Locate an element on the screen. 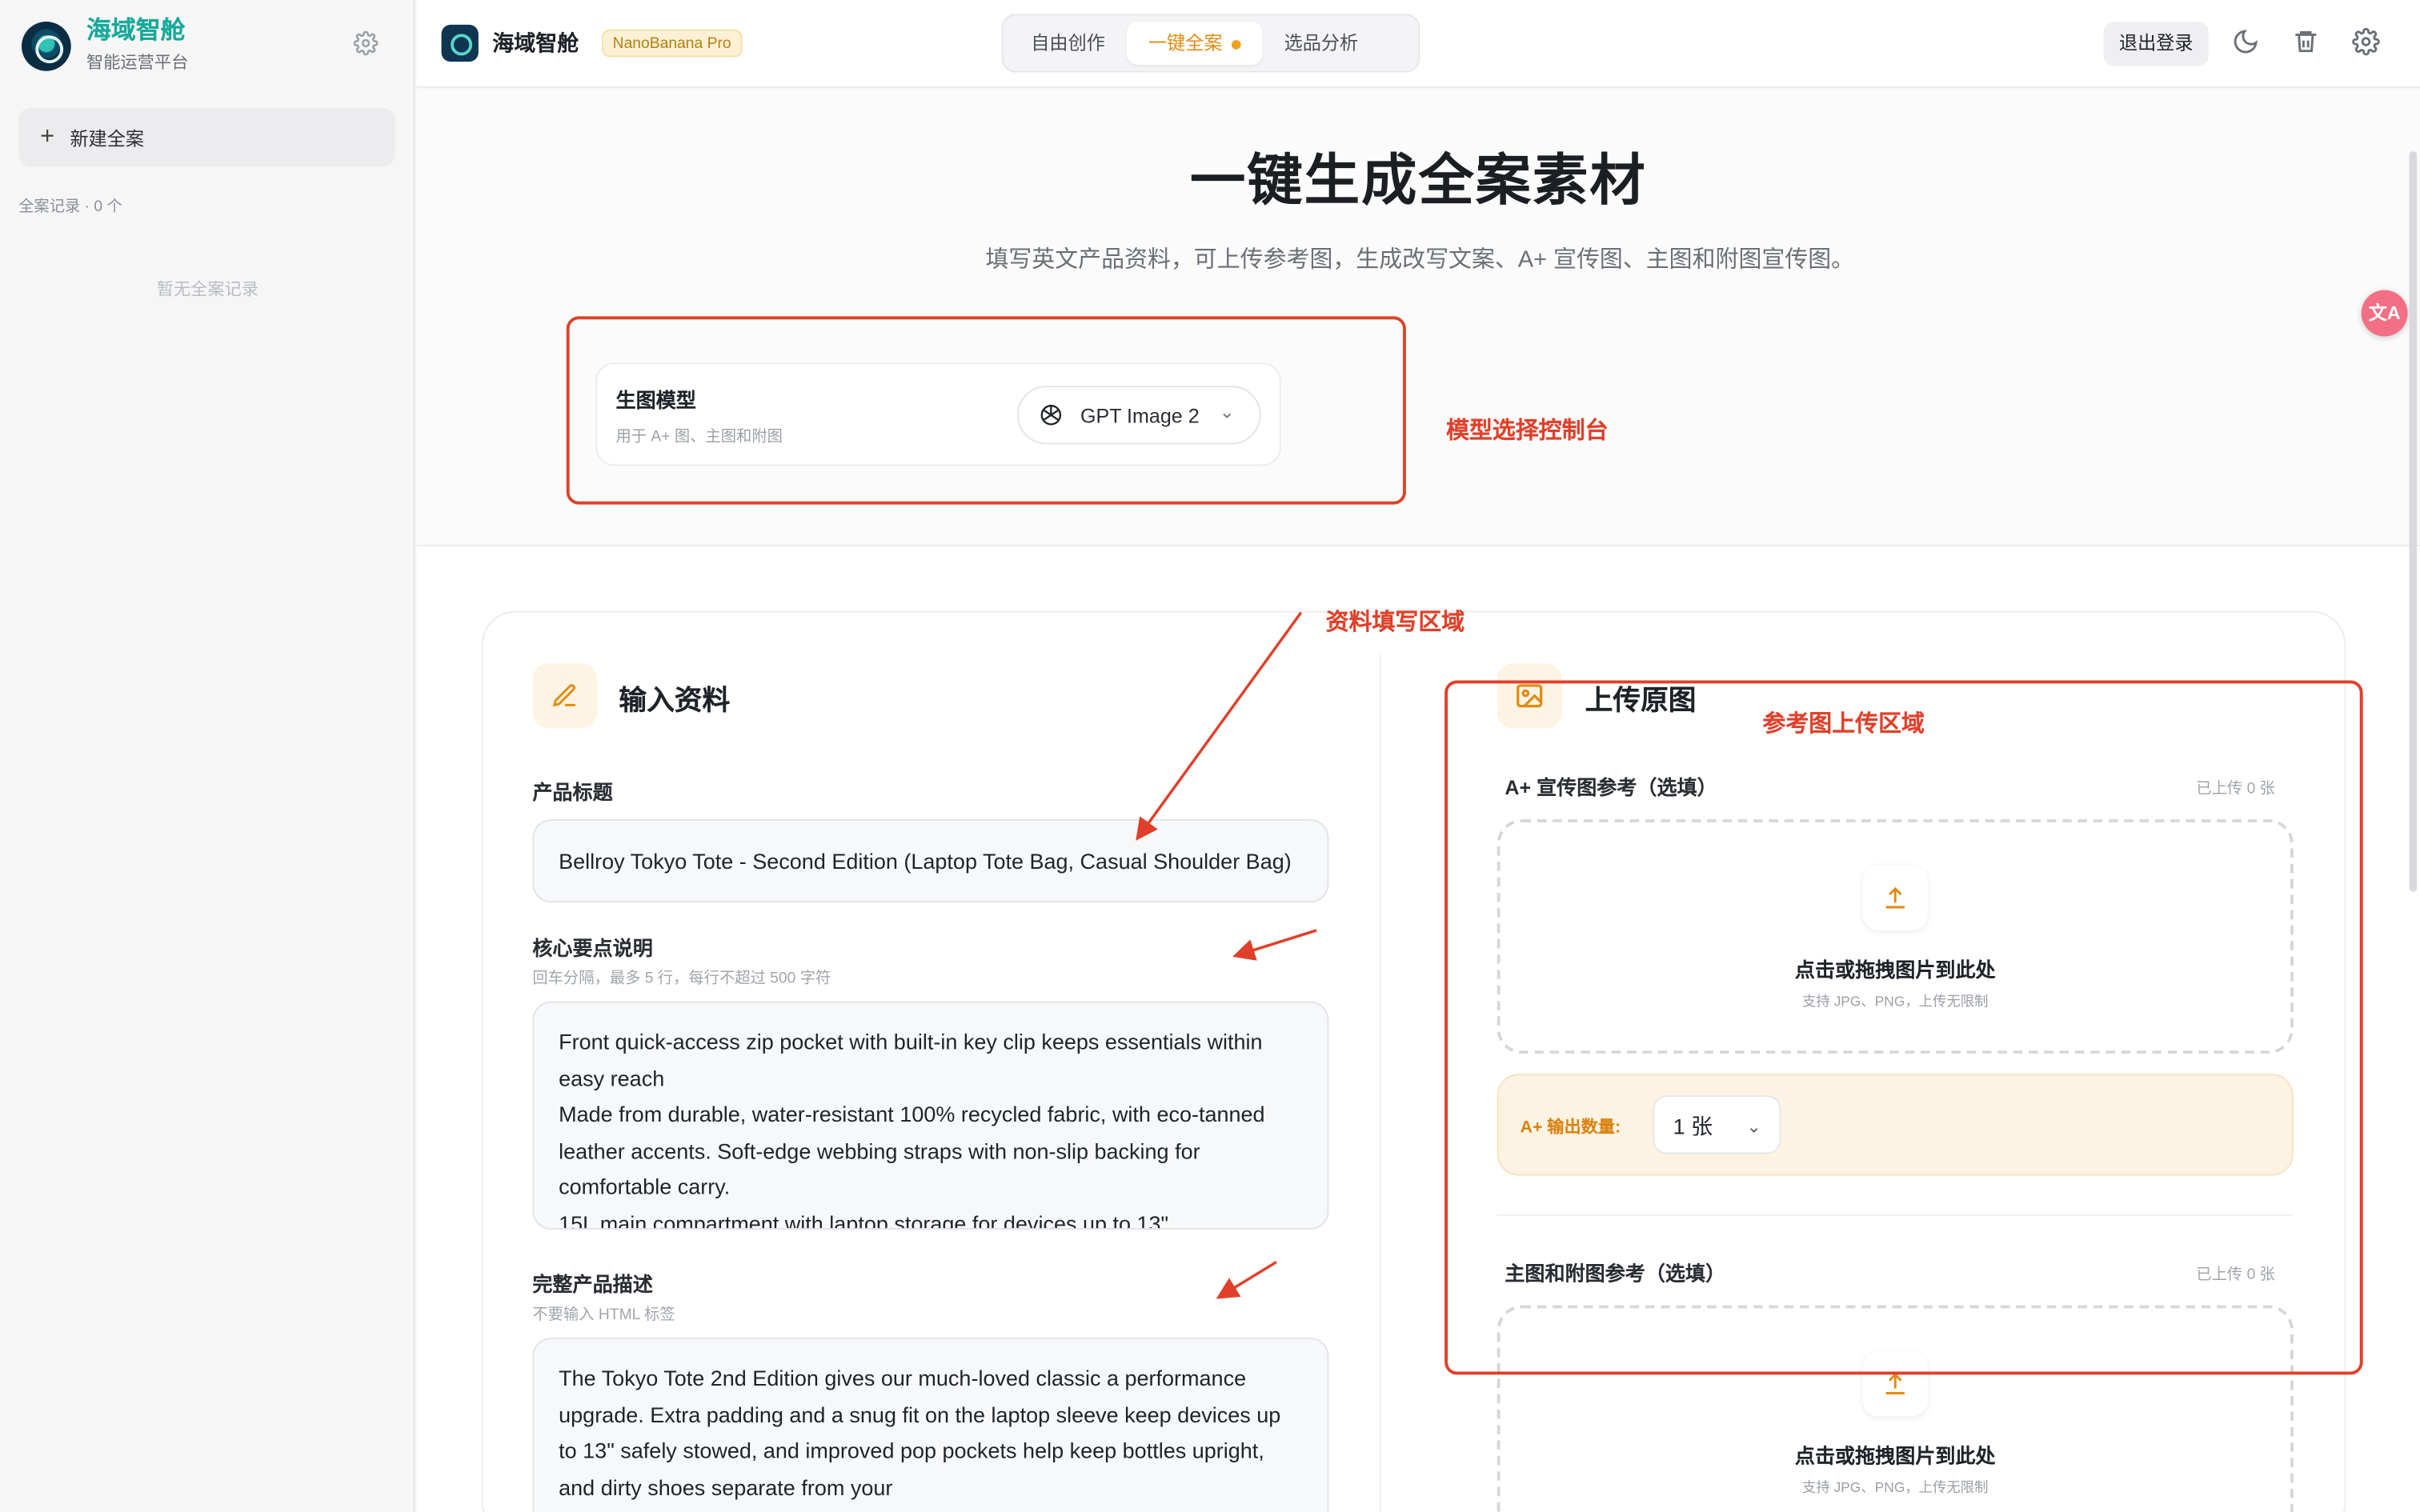  annotation-arrows is located at coordinates (1226, 955).